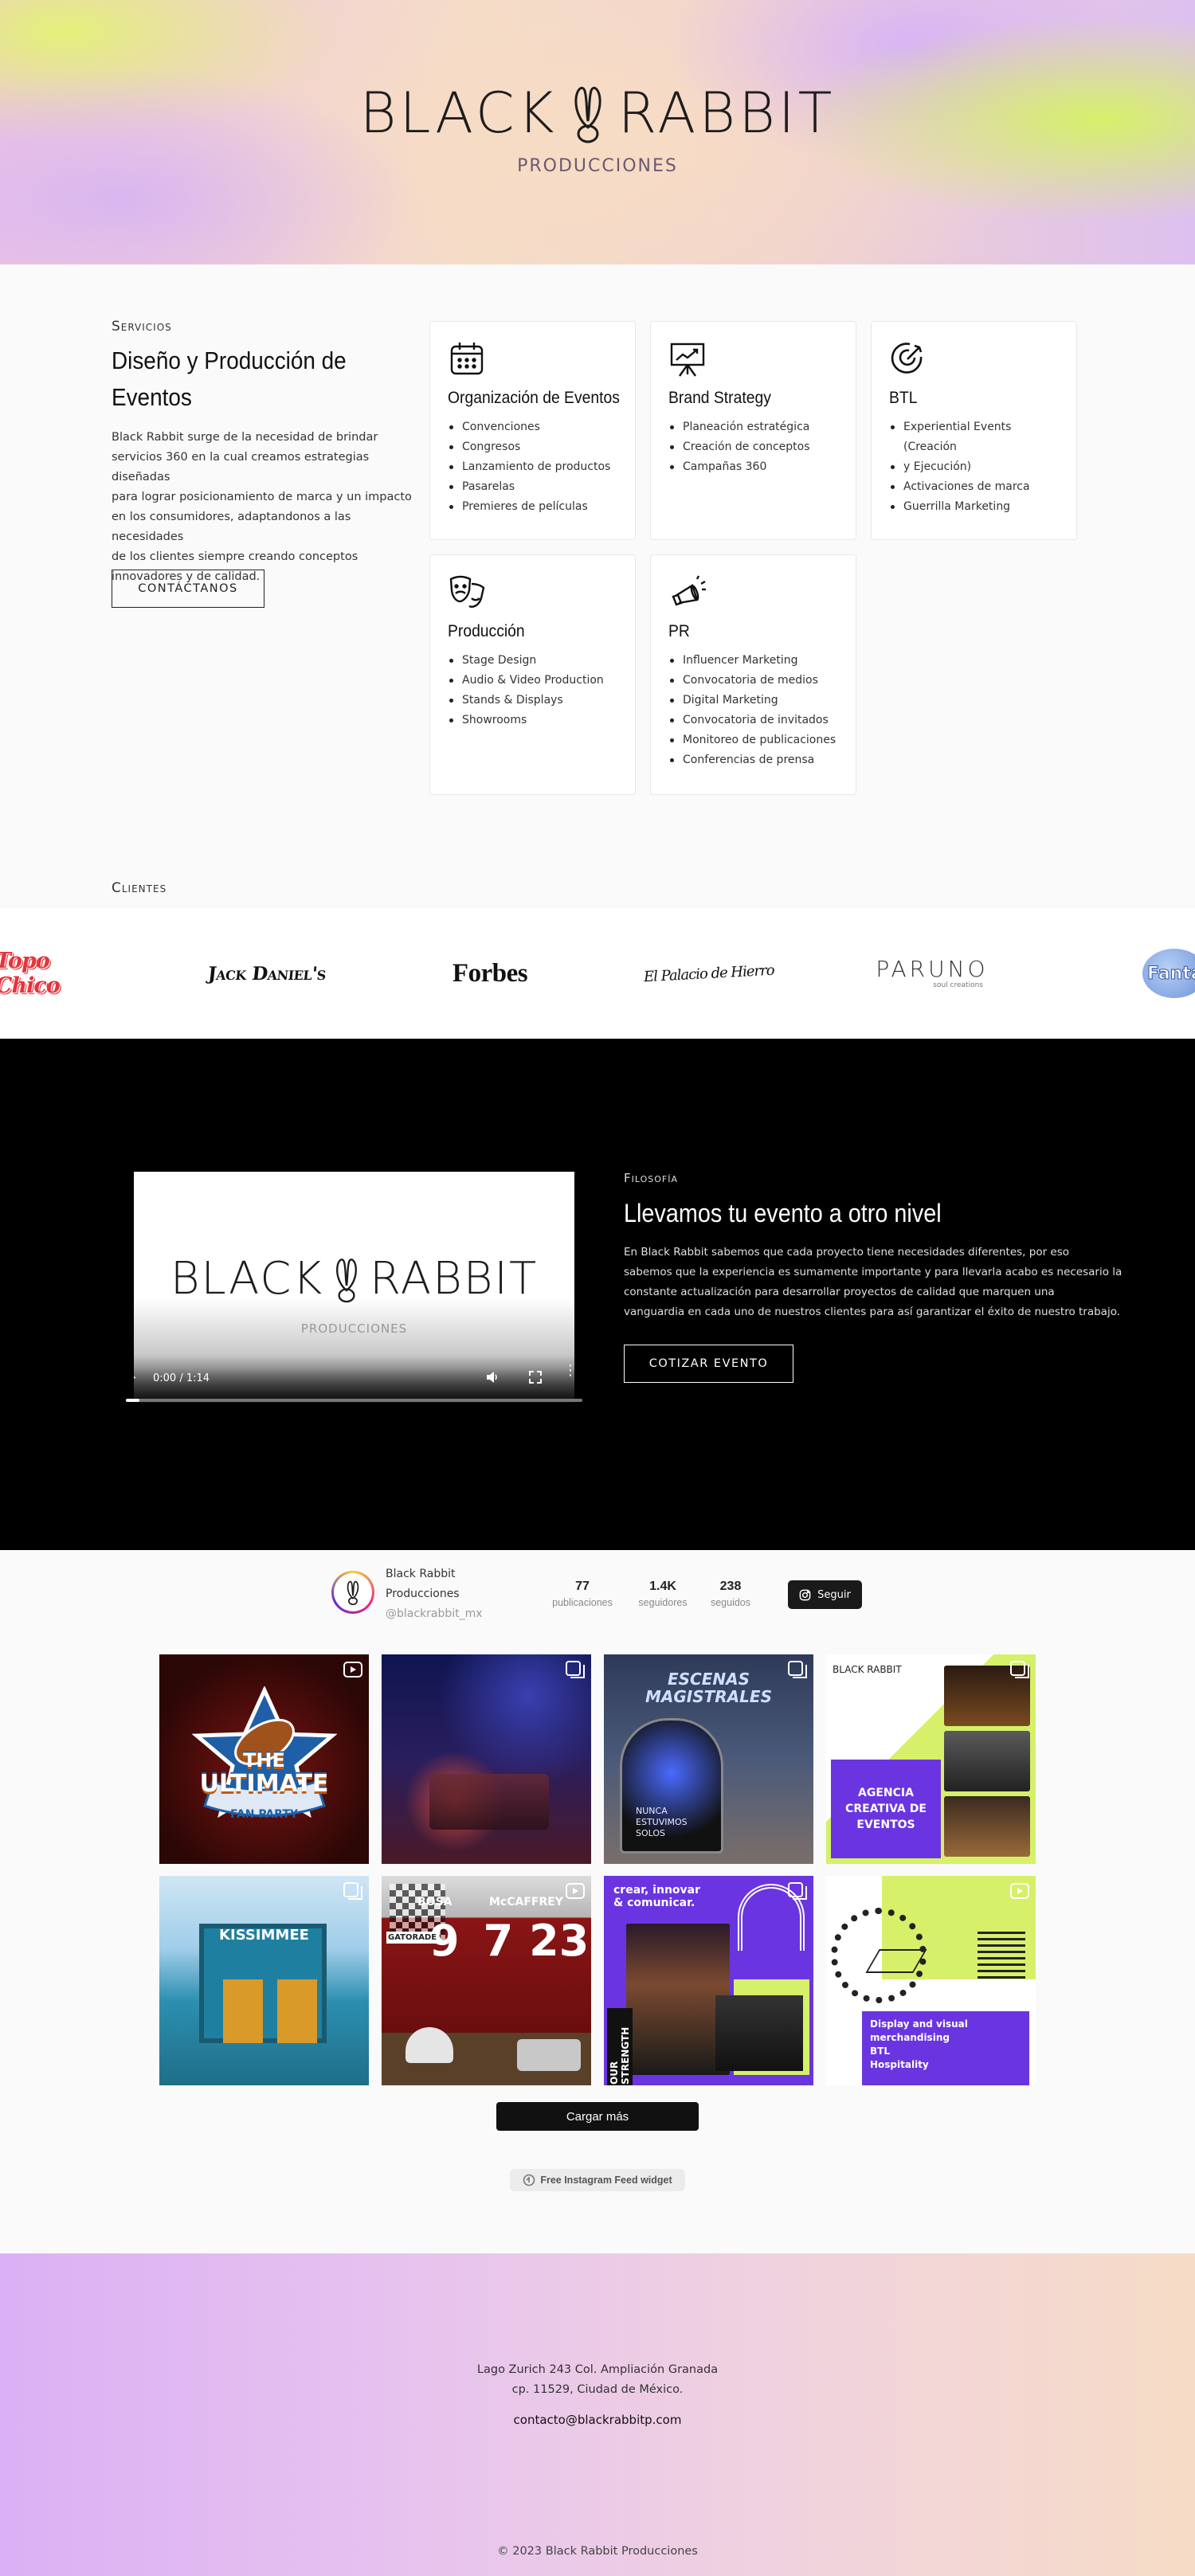 The height and width of the screenshot is (2576, 1195). What do you see at coordinates (133, 1400) in the screenshot?
I see `video-progress-fill` at bounding box center [133, 1400].